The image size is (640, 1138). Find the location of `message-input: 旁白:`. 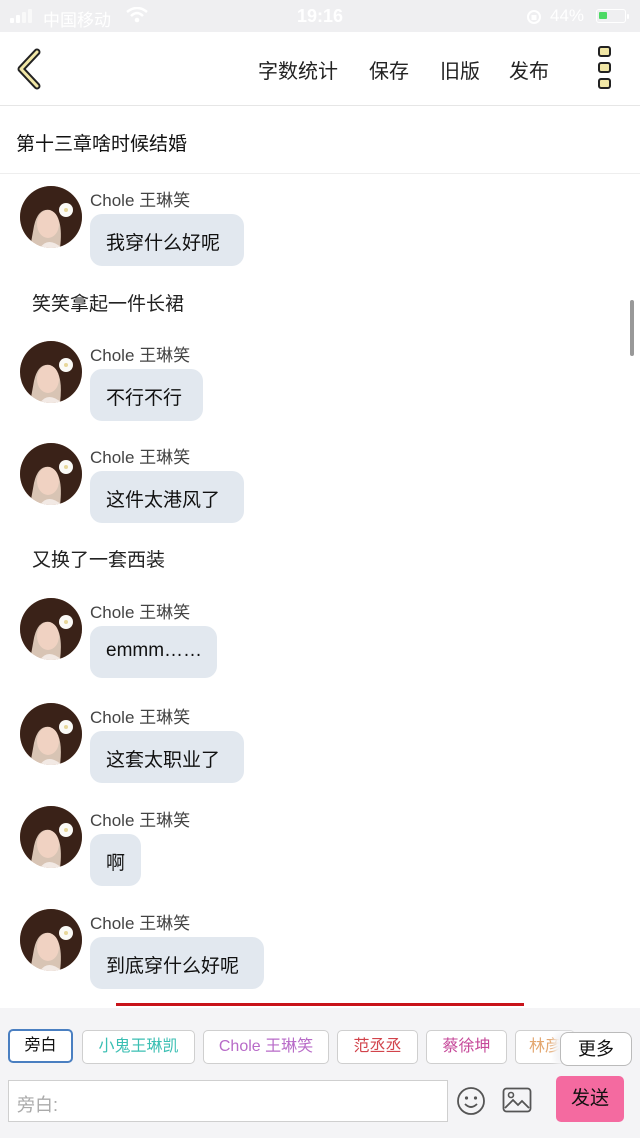

message-input: 旁白: is located at coordinates (228, 1101).